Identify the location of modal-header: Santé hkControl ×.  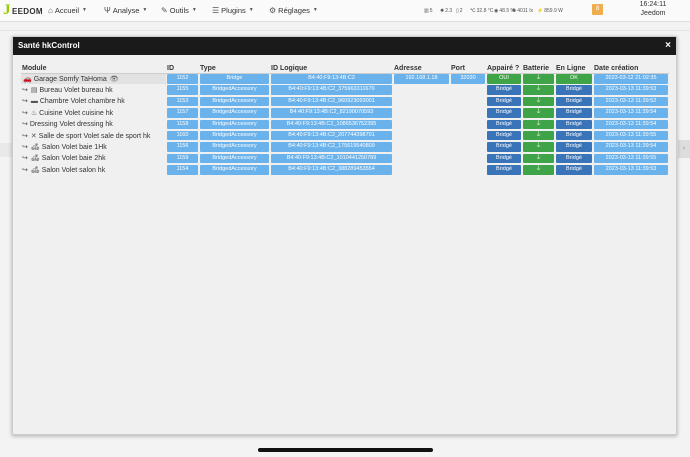
(344, 46).